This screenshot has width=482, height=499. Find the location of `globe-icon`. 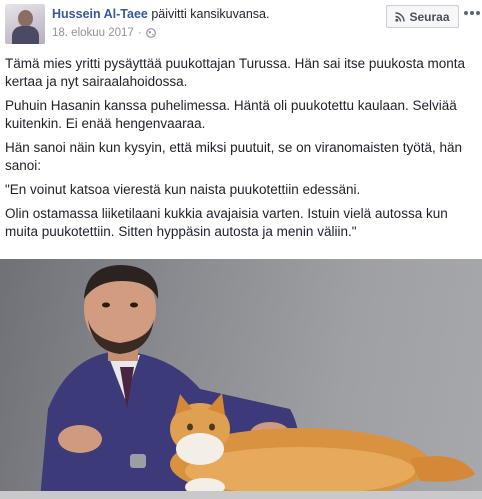

globe-icon is located at coordinates (150, 33).